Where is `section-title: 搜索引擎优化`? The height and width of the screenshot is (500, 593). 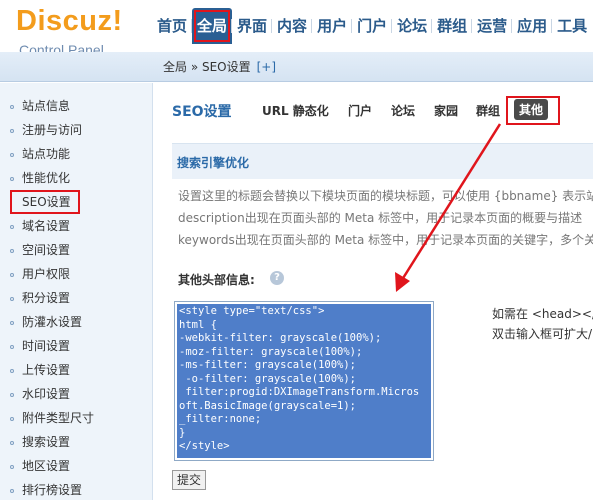 section-title: 搜索引擎优化 is located at coordinates (213, 163).